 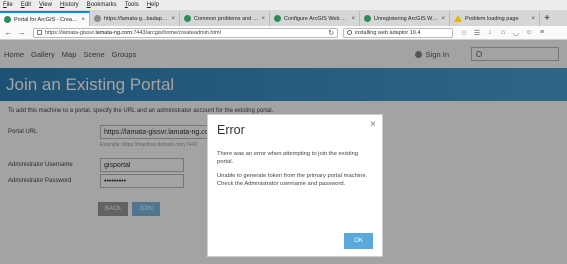 What do you see at coordinates (231, 130) in the screenshot?
I see `dialog-title: Error` at bounding box center [231, 130].